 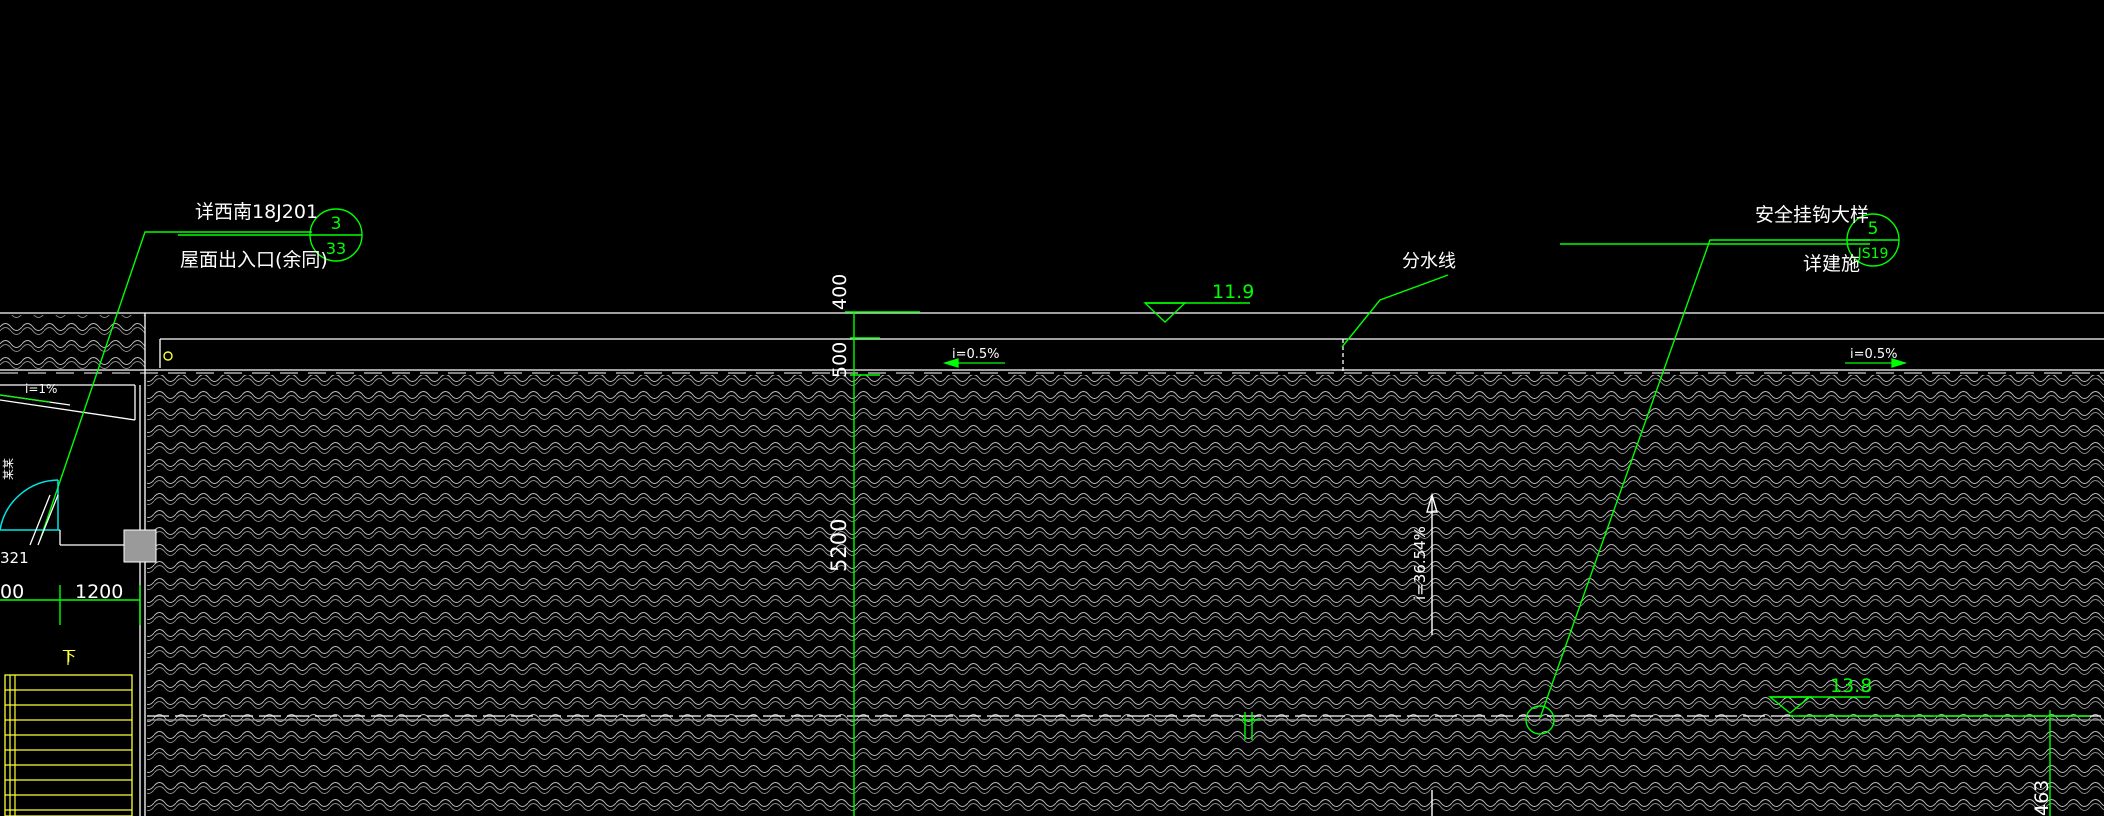 What do you see at coordinates (840, 292) in the screenshot?
I see `dim-400-text: 400` at bounding box center [840, 292].